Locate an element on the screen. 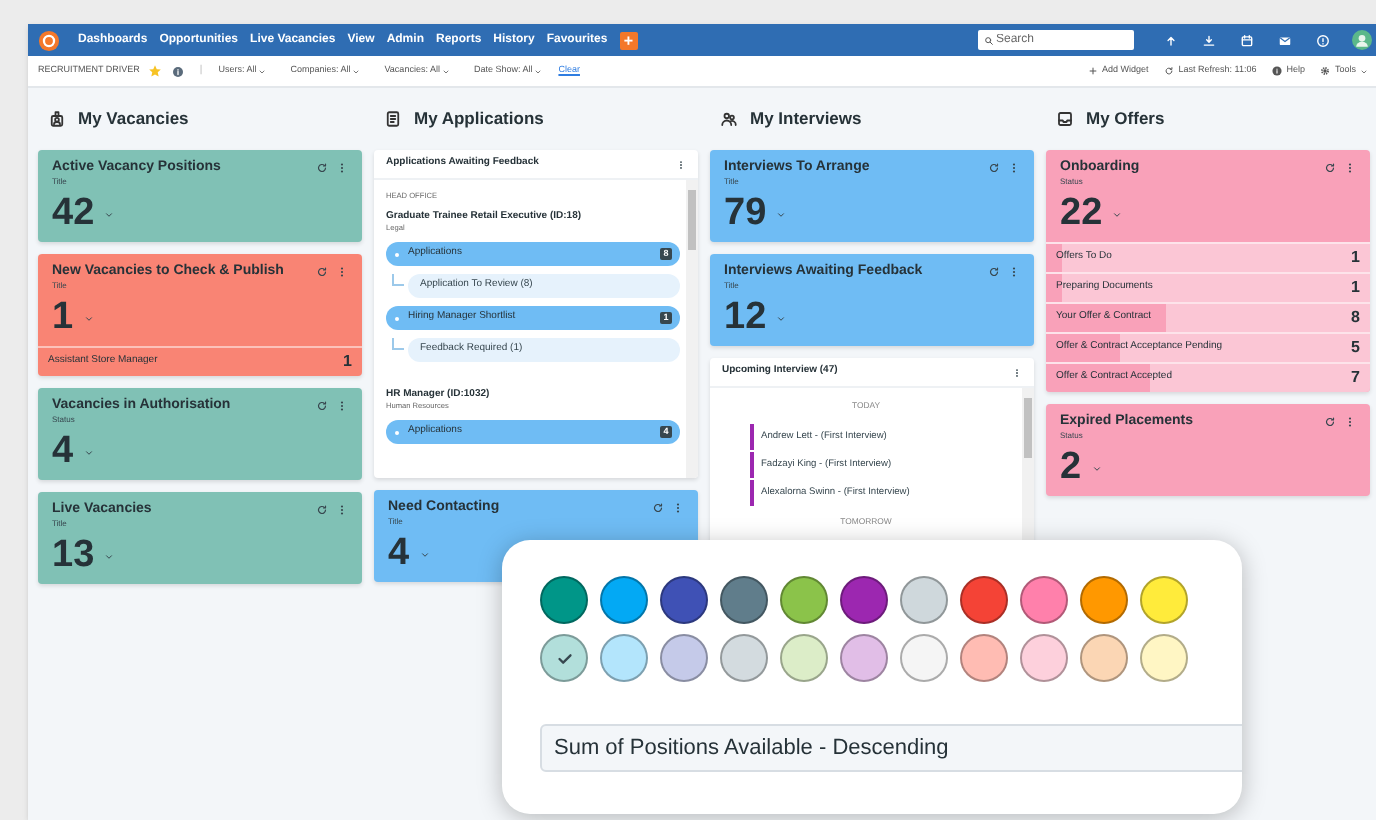 The width and height of the screenshot is (1376, 820). avatar-icon is located at coordinates (1362, 40).